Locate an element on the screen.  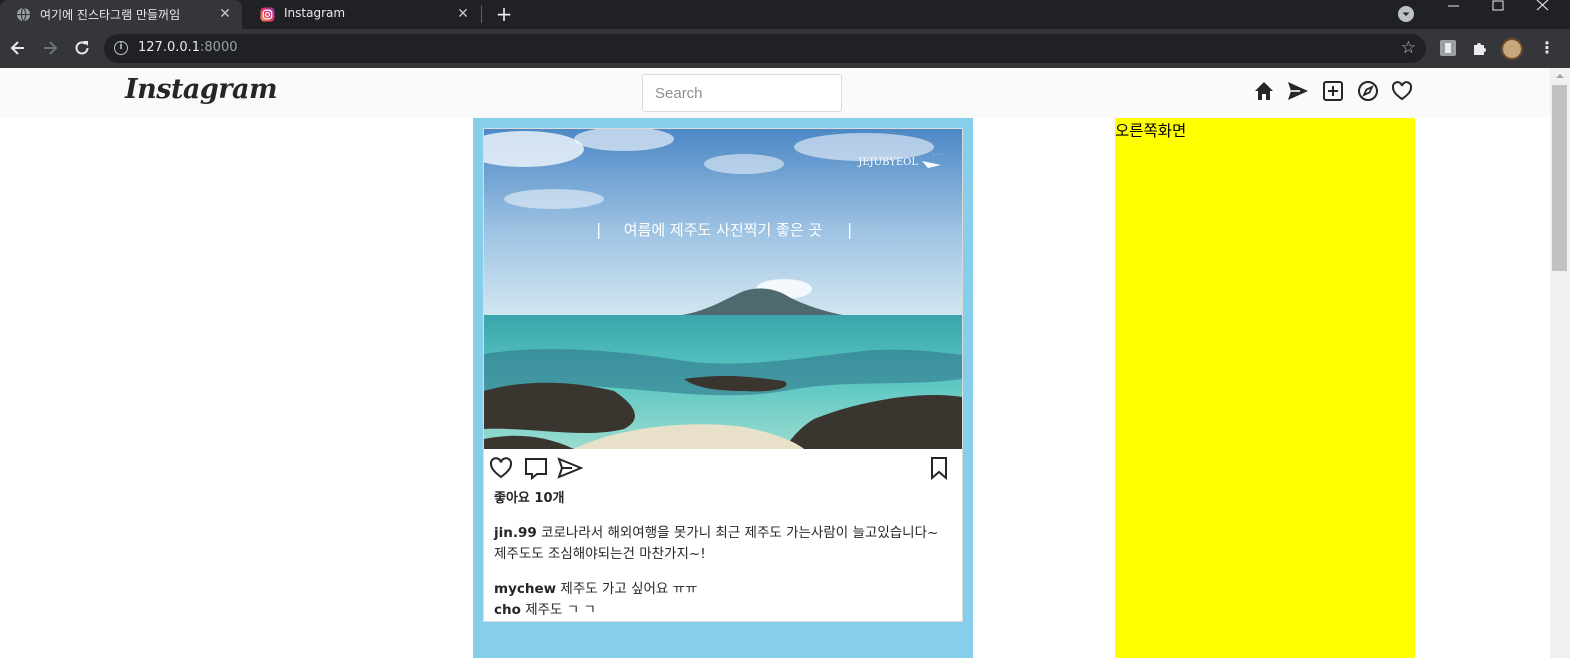
explore-icon is located at coordinates (1368, 91).